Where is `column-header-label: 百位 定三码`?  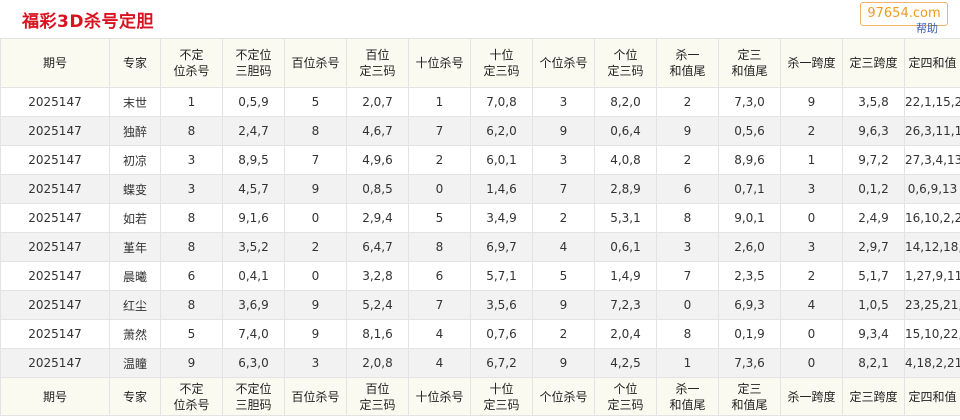 column-header-label: 百位 定三码 is located at coordinates (377, 63).